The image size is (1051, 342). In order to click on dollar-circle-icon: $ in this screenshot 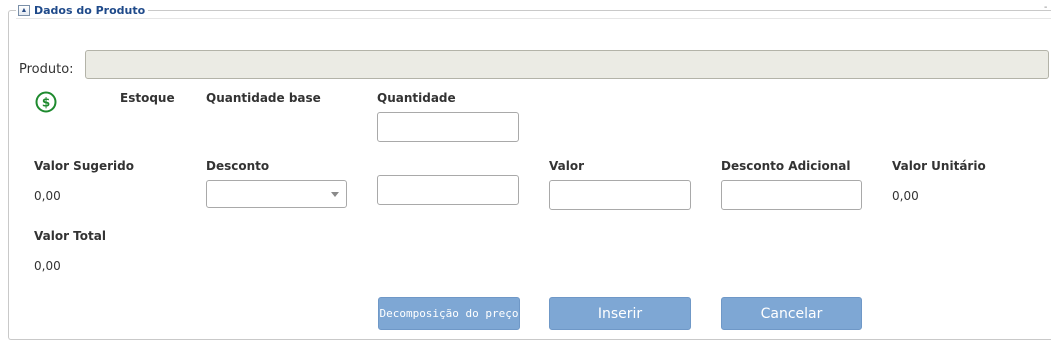, I will do `click(46, 102)`.